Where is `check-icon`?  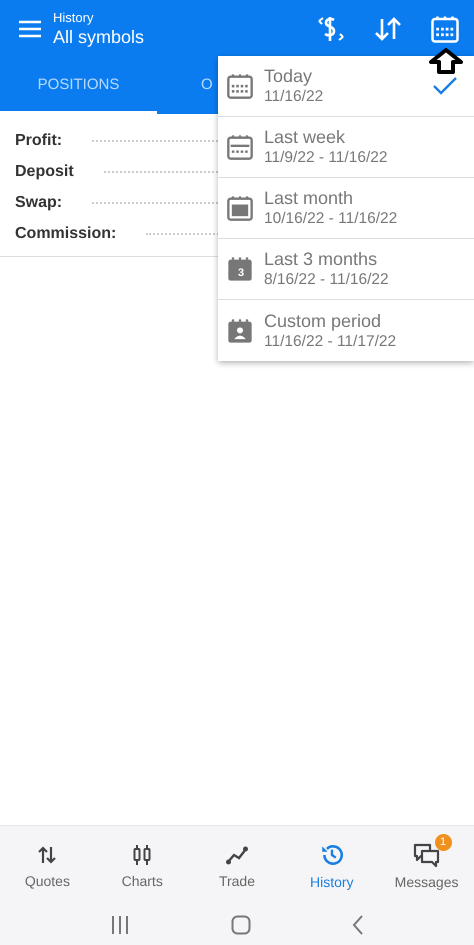 check-icon is located at coordinates (445, 86).